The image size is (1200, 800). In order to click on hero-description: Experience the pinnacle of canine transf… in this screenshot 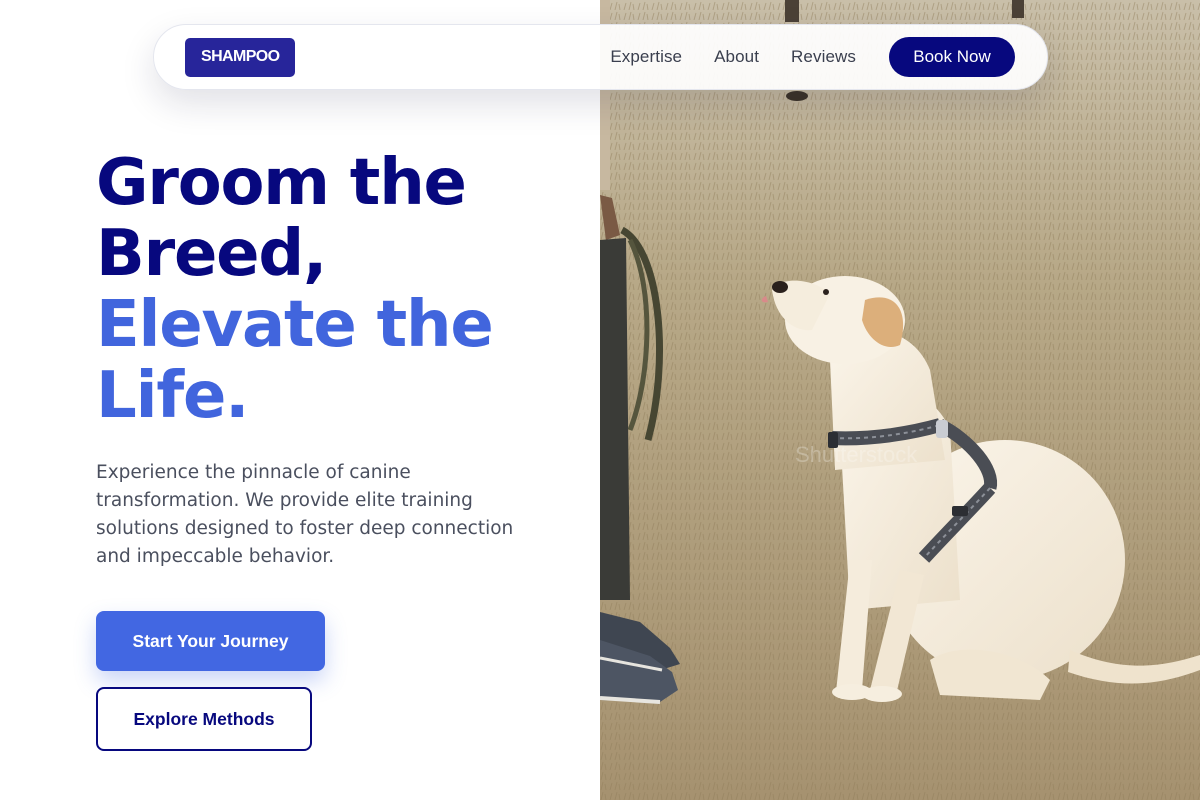, I will do `click(305, 514)`.